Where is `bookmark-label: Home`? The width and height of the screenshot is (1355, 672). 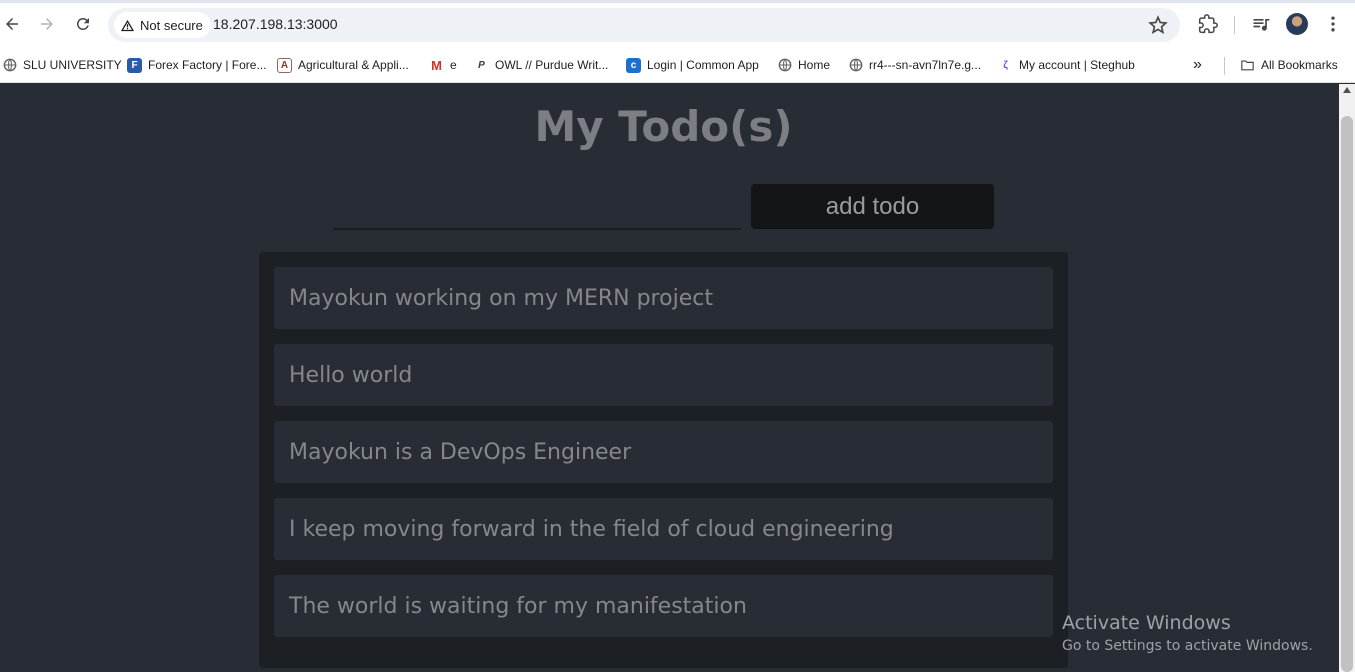
bookmark-label: Home is located at coordinates (814, 65).